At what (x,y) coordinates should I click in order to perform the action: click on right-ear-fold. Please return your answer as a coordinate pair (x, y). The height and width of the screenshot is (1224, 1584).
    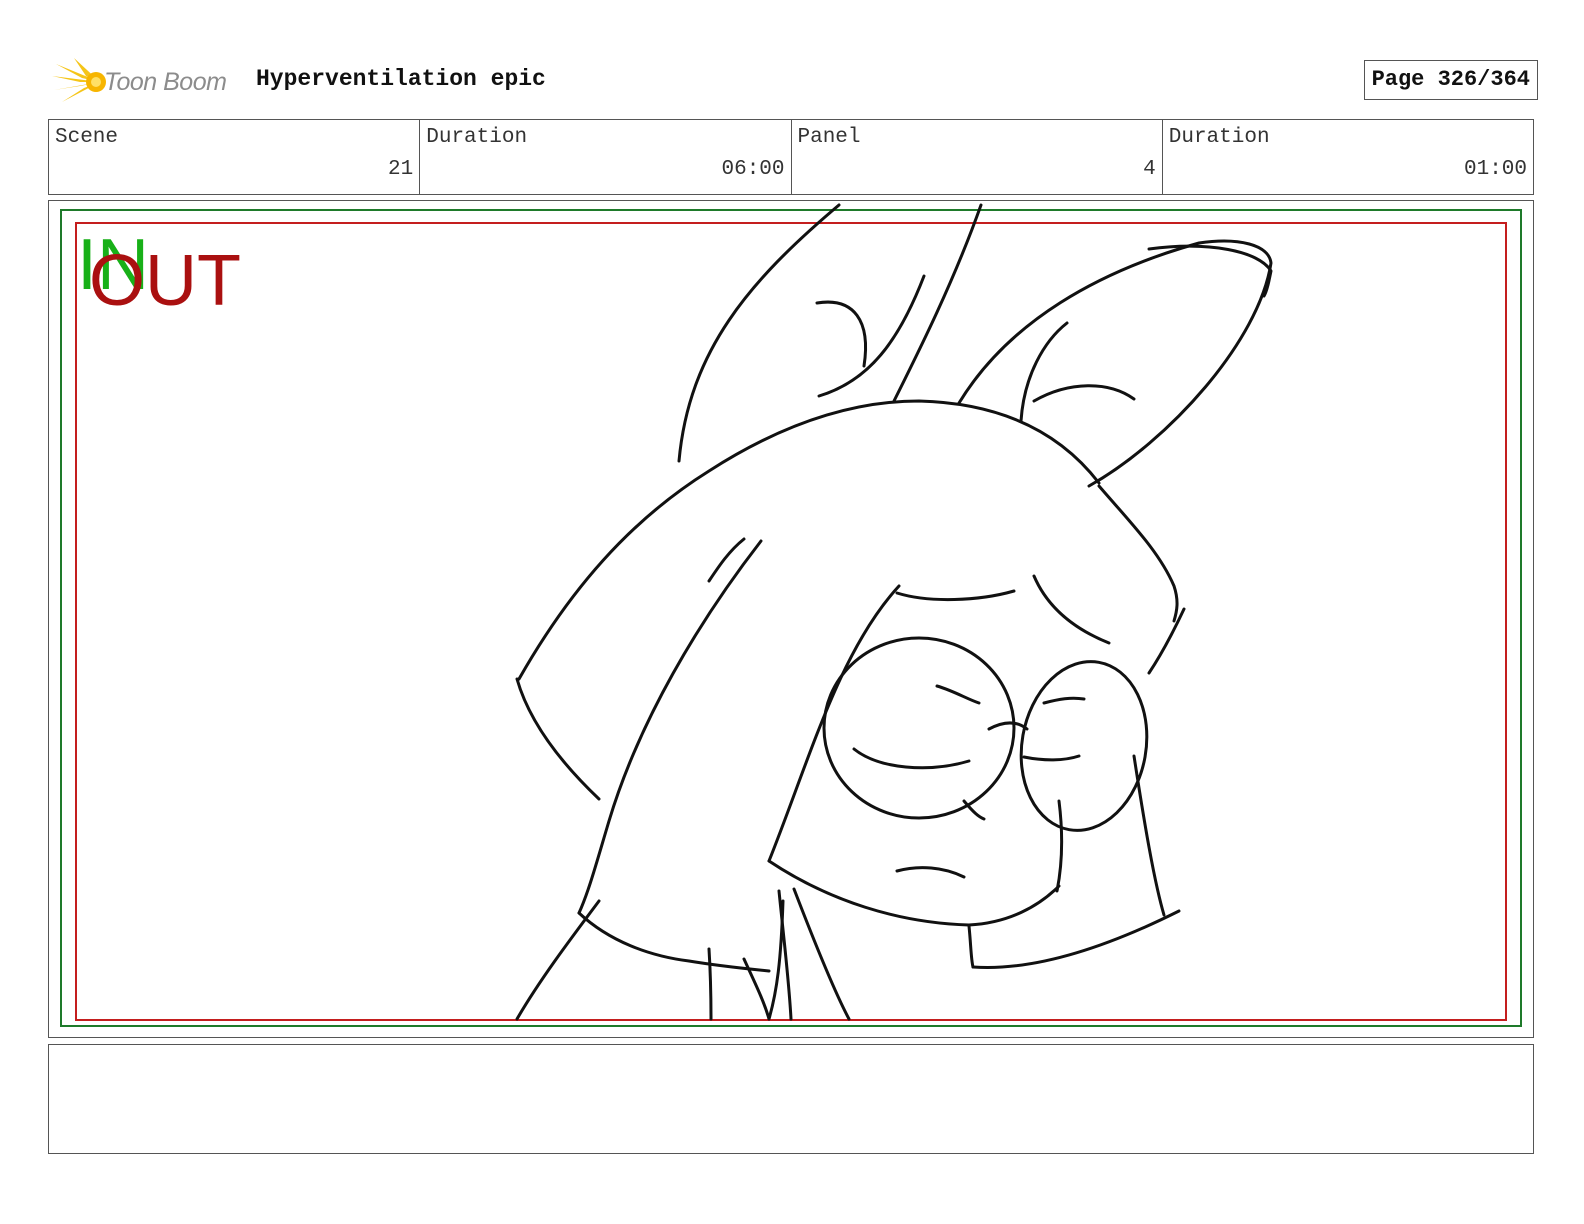
    Looking at the image, I should click on (1084, 393).